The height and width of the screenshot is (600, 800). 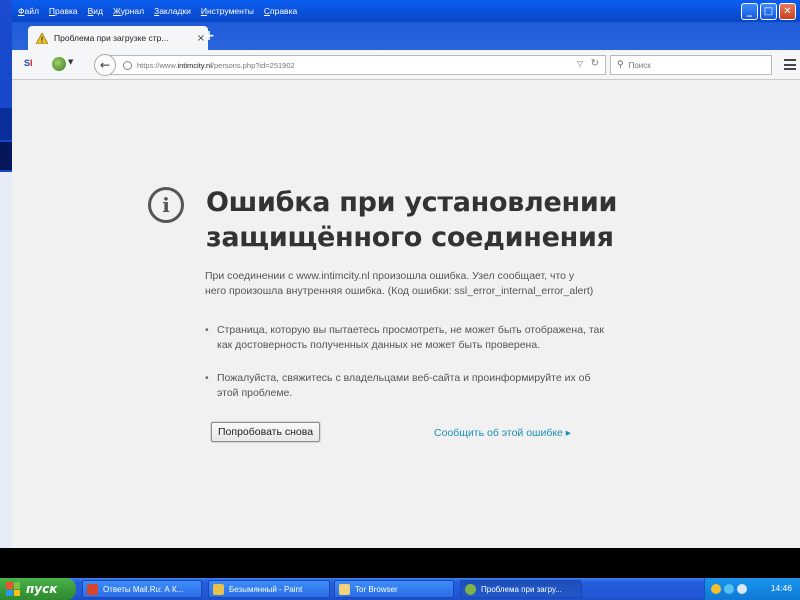 What do you see at coordinates (31, 63) in the screenshot?
I see `logo-accent: I` at bounding box center [31, 63].